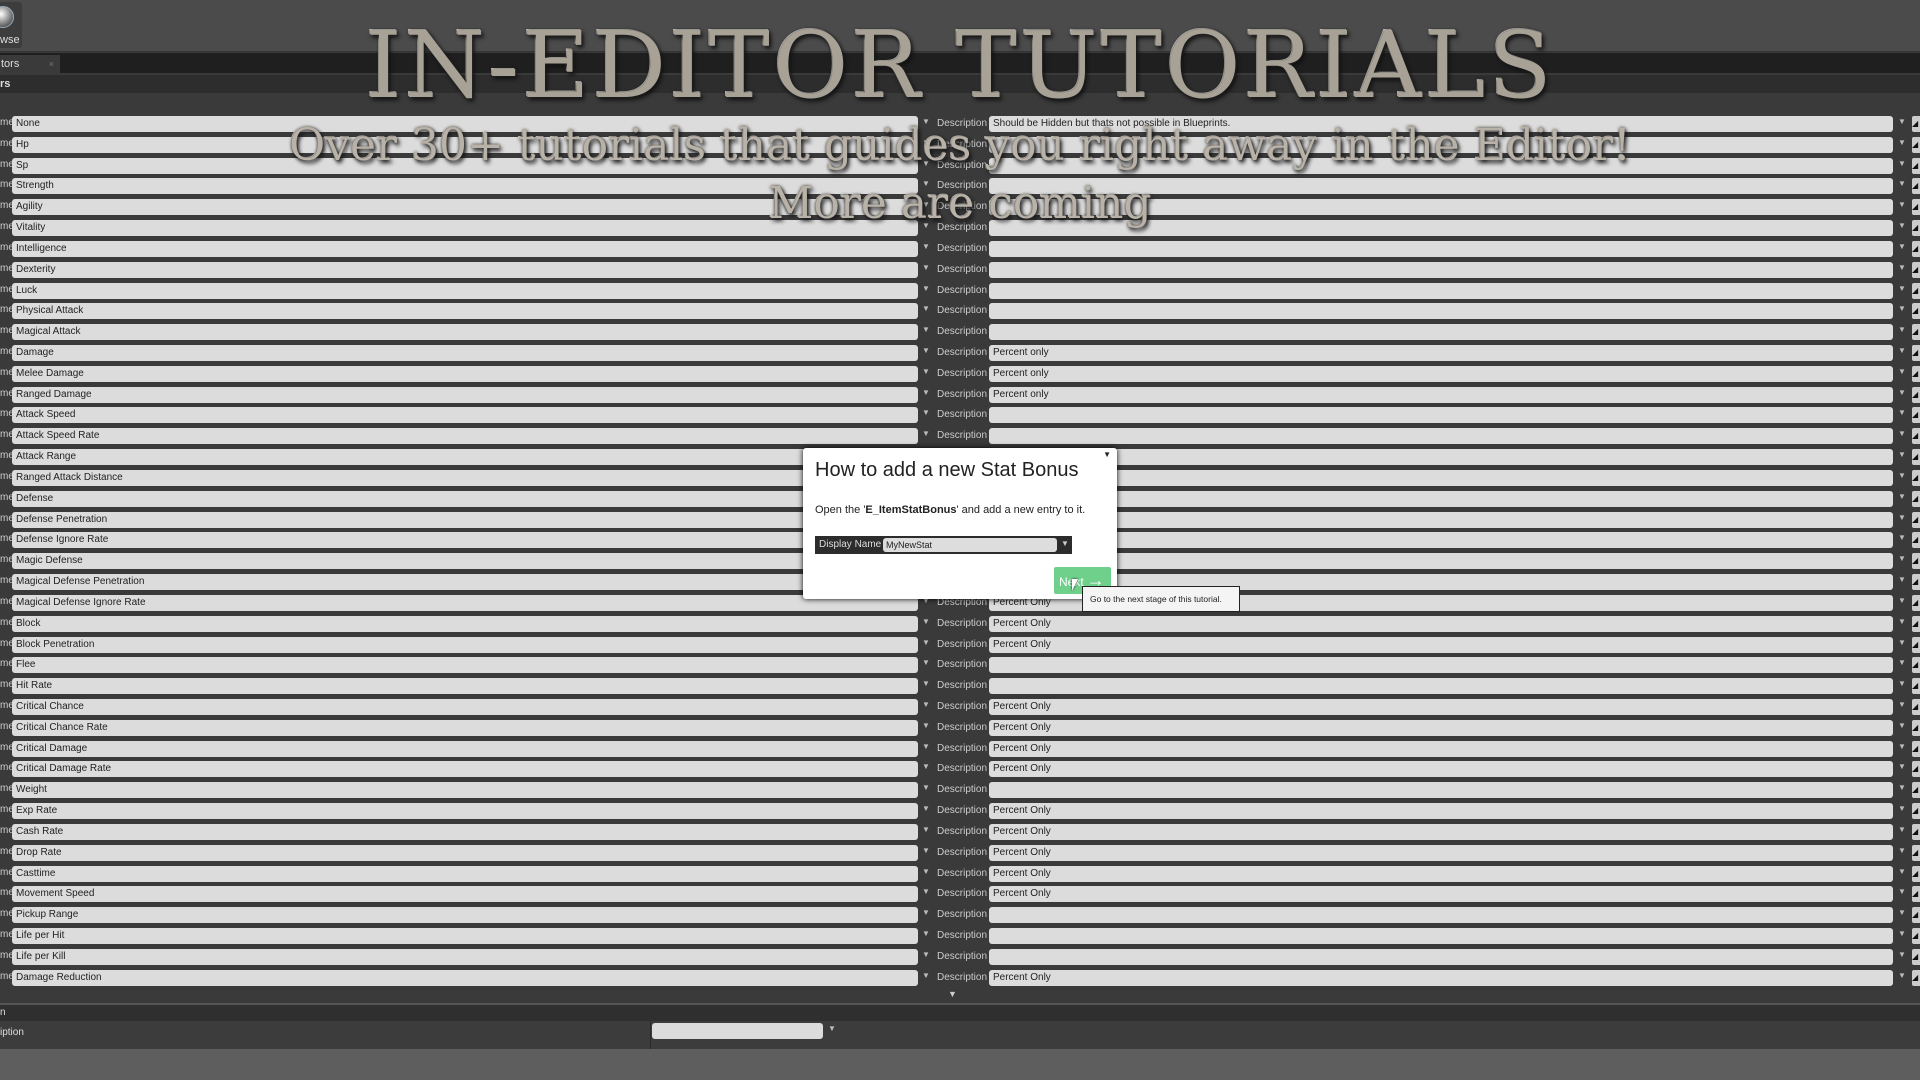 This screenshot has height=1080, width=1920. Describe the element at coordinates (465, 977) in the screenshot. I see `name-input: Damage Reduction` at that location.